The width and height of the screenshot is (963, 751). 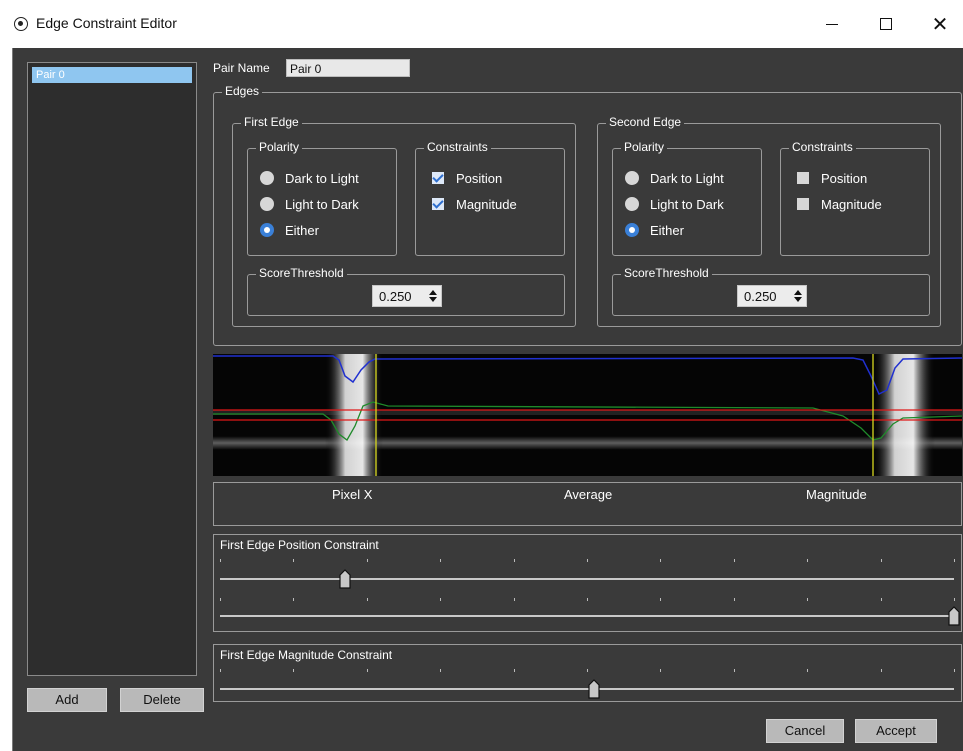 What do you see at coordinates (67, 700) in the screenshot?
I see `add-pair-button: Add` at bounding box center [67, 700].